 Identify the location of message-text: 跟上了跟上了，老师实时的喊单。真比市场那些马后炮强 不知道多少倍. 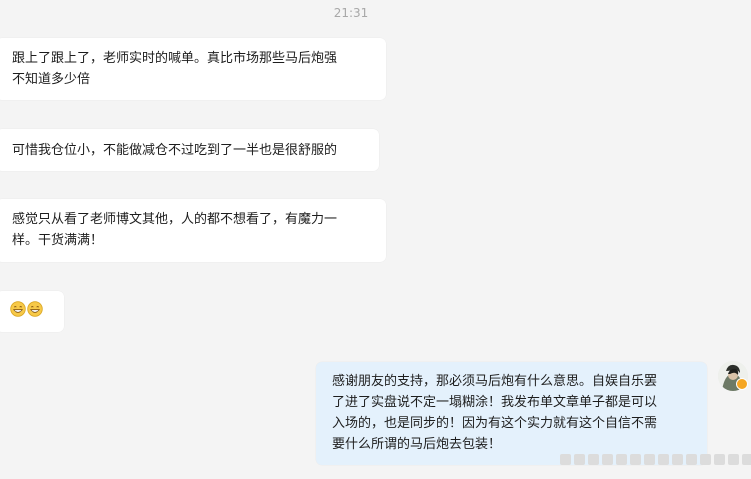
(175, 69).